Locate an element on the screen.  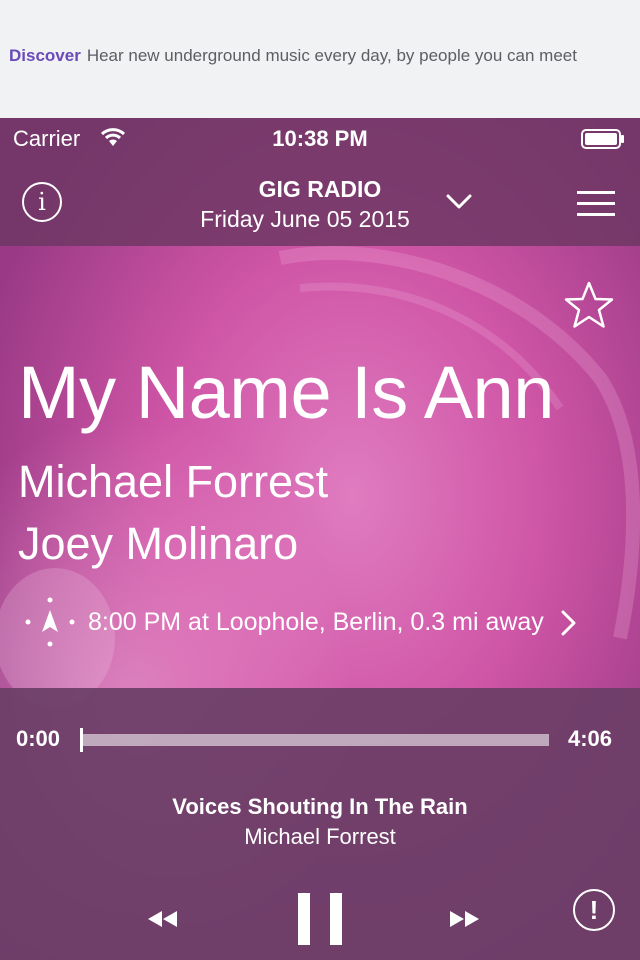
artist-name: Joey Molinaro is located at coordinates (158, 544).